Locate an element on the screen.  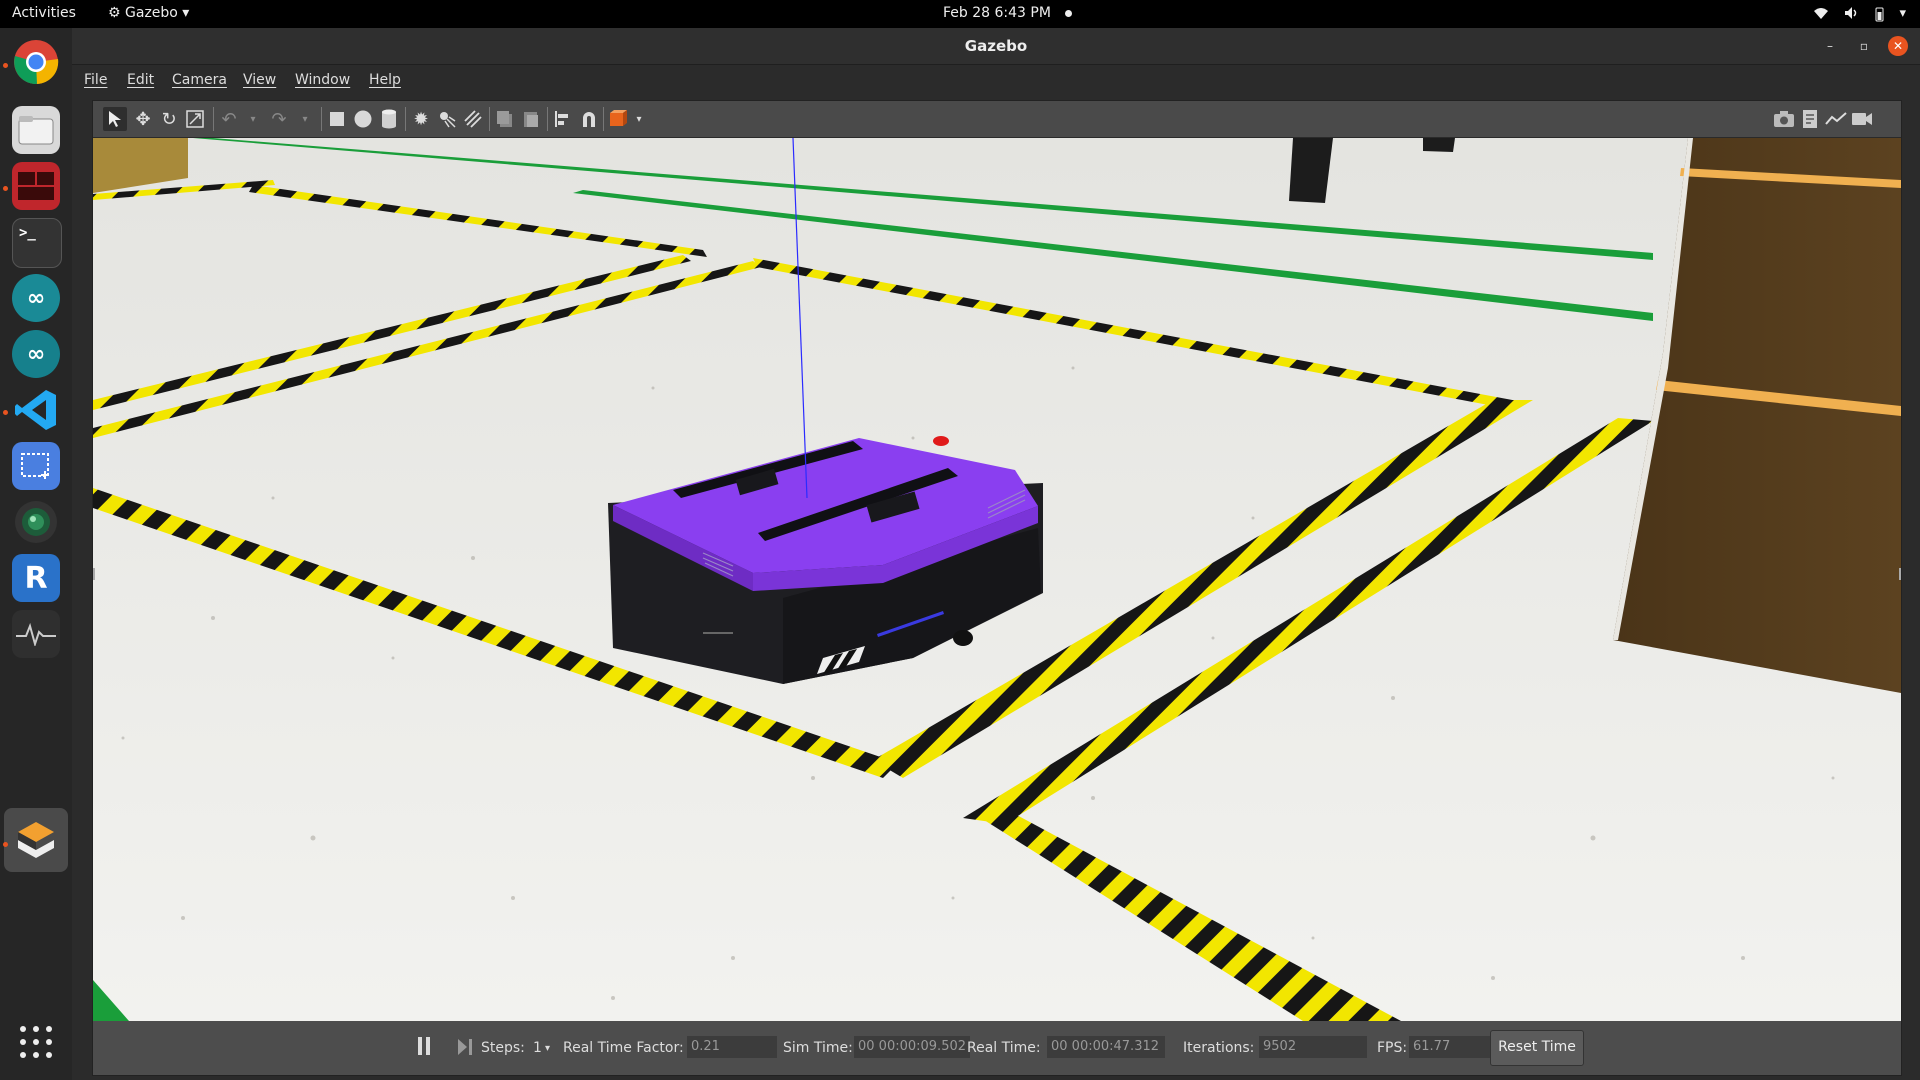
top-bar: Activities ⚙ Gazebo ▾ Feb 28 6:43 PM ▾ is located at coordinates (960, 14).